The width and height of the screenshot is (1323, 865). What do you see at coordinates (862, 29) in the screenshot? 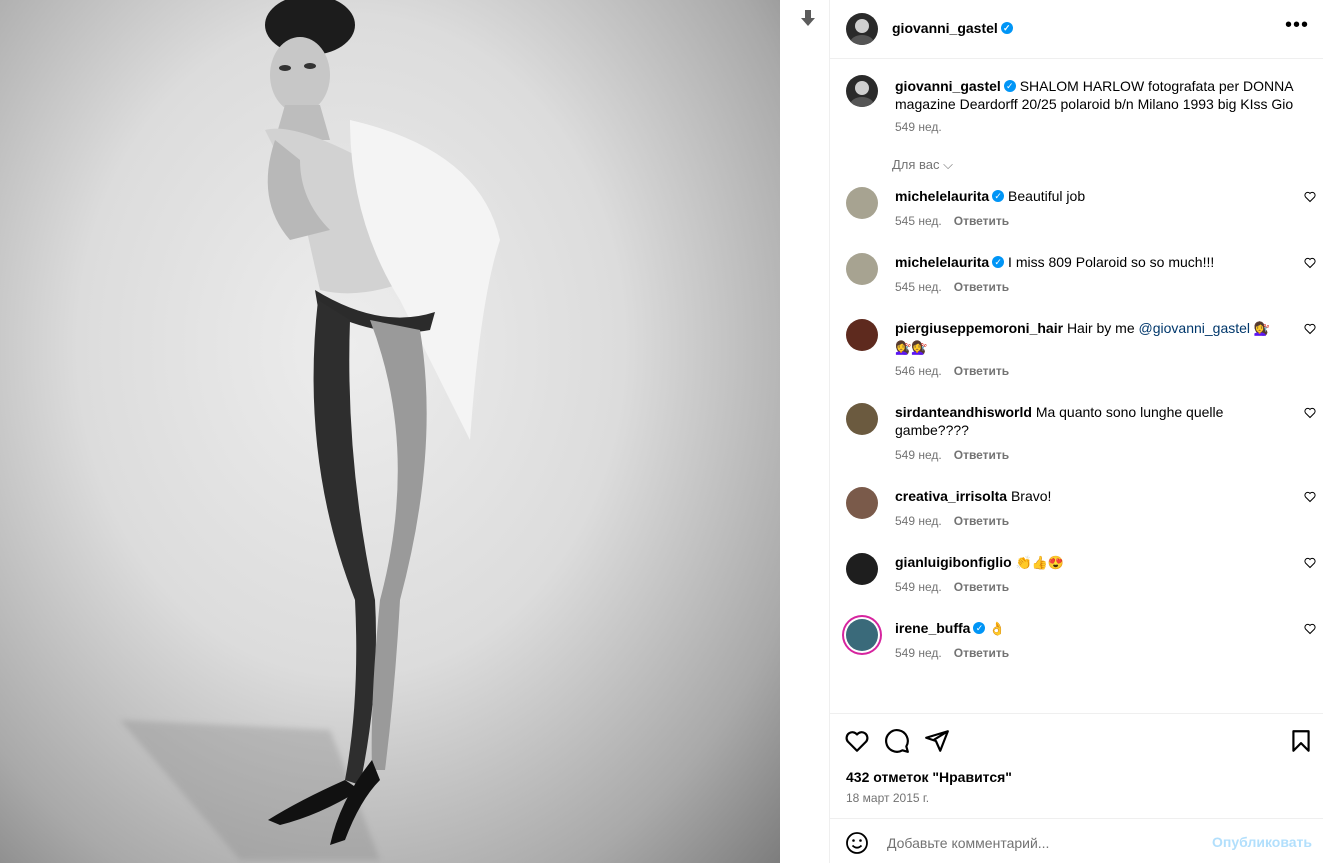
I see `author-avatar` at bounding box center [862, 29].